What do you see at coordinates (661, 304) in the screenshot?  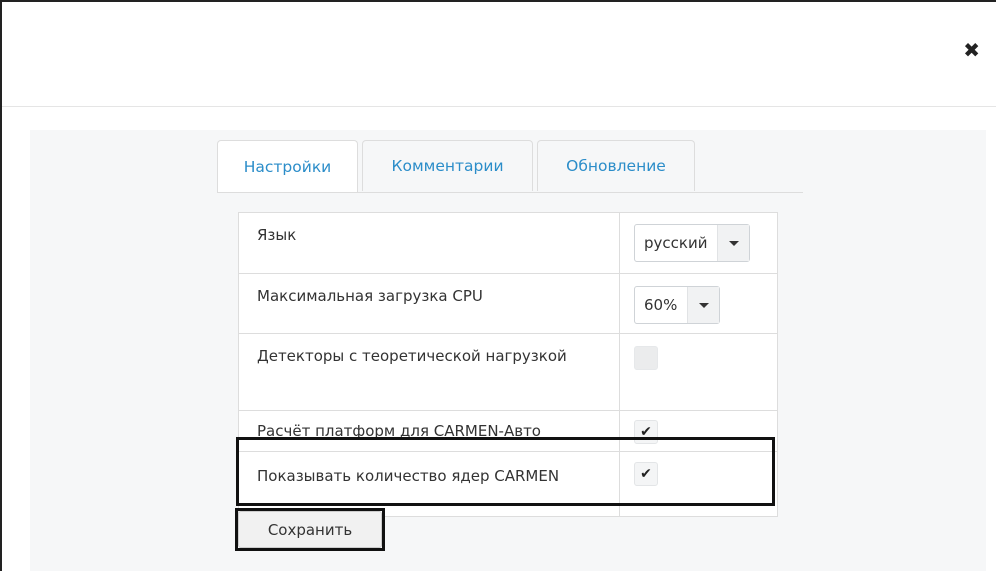 I see `cpu-select-value: 60%` at bounding box center [661, 304].